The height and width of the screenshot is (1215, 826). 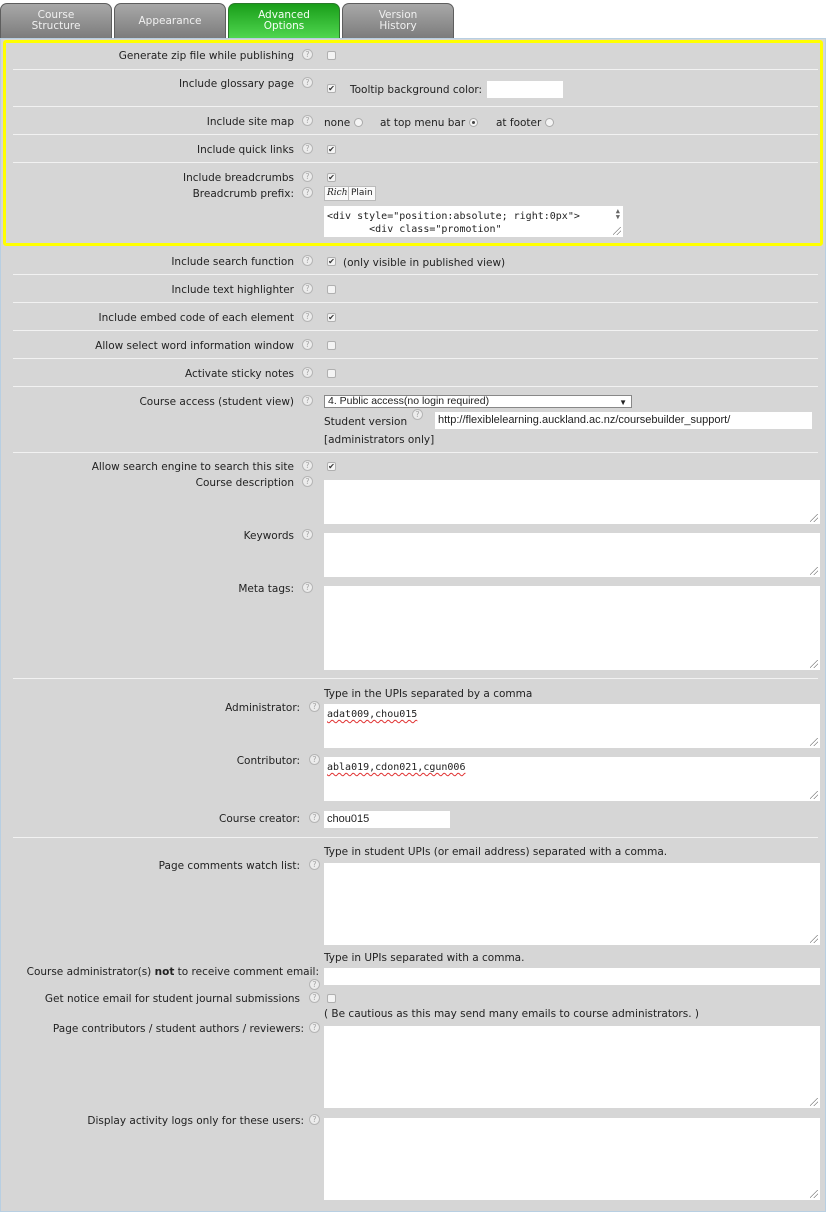 I want to click on sitemap-radio-top, so click(x=473, y=122).